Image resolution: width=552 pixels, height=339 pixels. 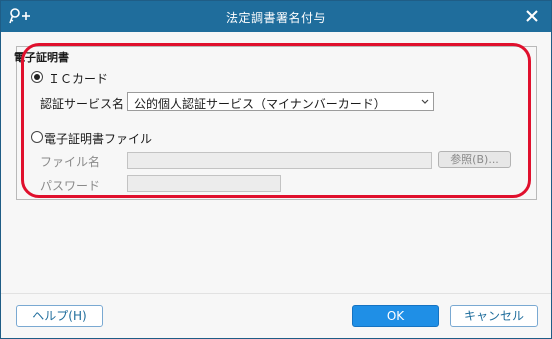 I want to click on help-button: ヘルプ(H), so click(x=59, y=316).